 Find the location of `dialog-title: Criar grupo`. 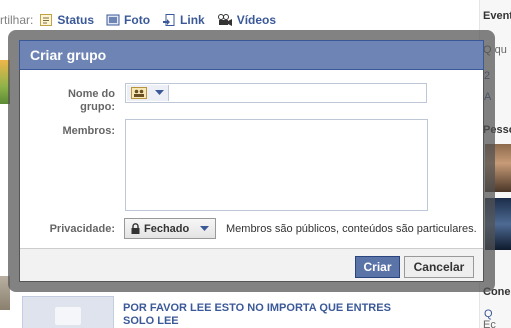

dialog-title: Criar grupo is located at coordinates (251, 55).